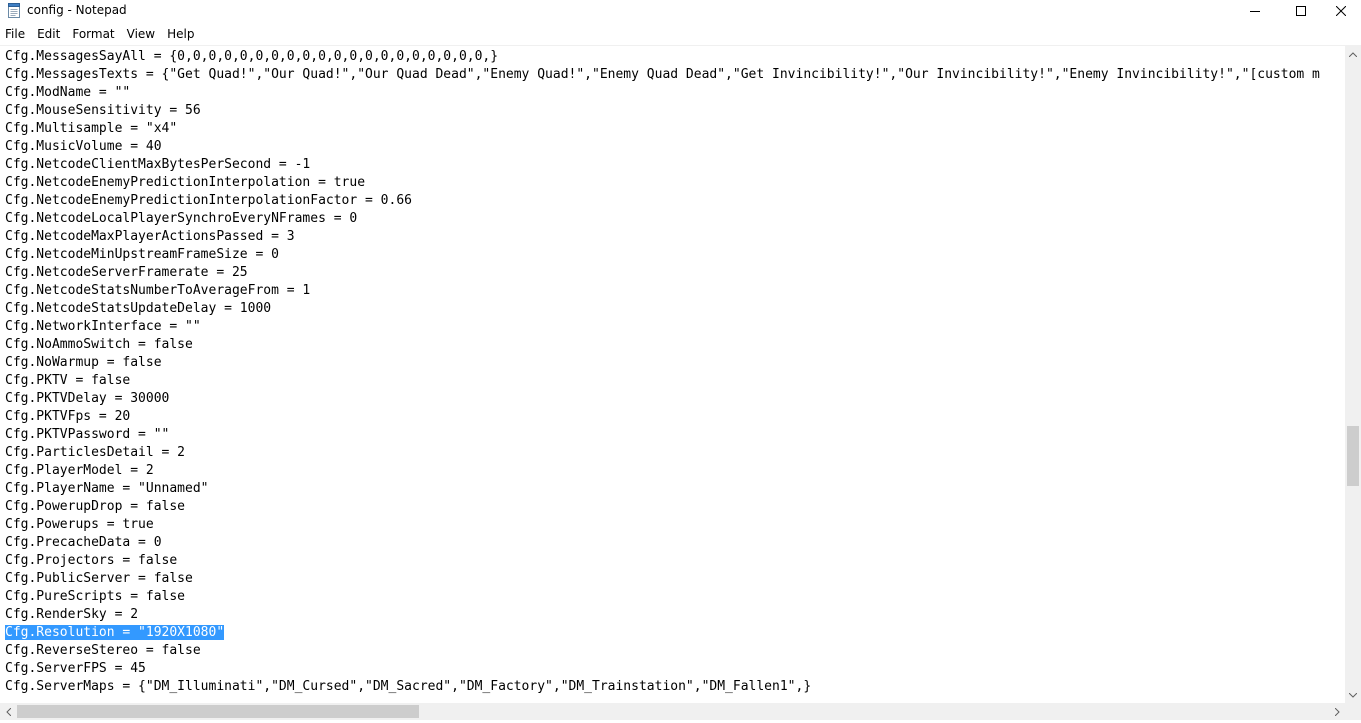 The image size is (1361, 723). Describe the element at coordinates (91, 128) in the screenshot. I see `text-line-content: Cfg.Multisample = "x4"` at that location.